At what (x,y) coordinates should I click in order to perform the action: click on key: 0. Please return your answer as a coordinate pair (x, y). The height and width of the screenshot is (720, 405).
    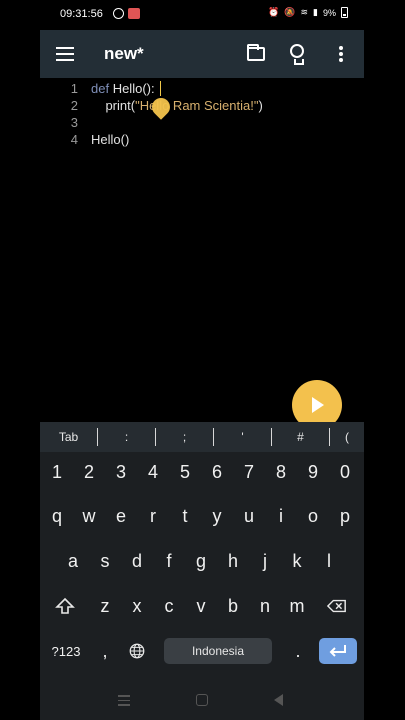
    Looking at the image, I should click on (345, 472).